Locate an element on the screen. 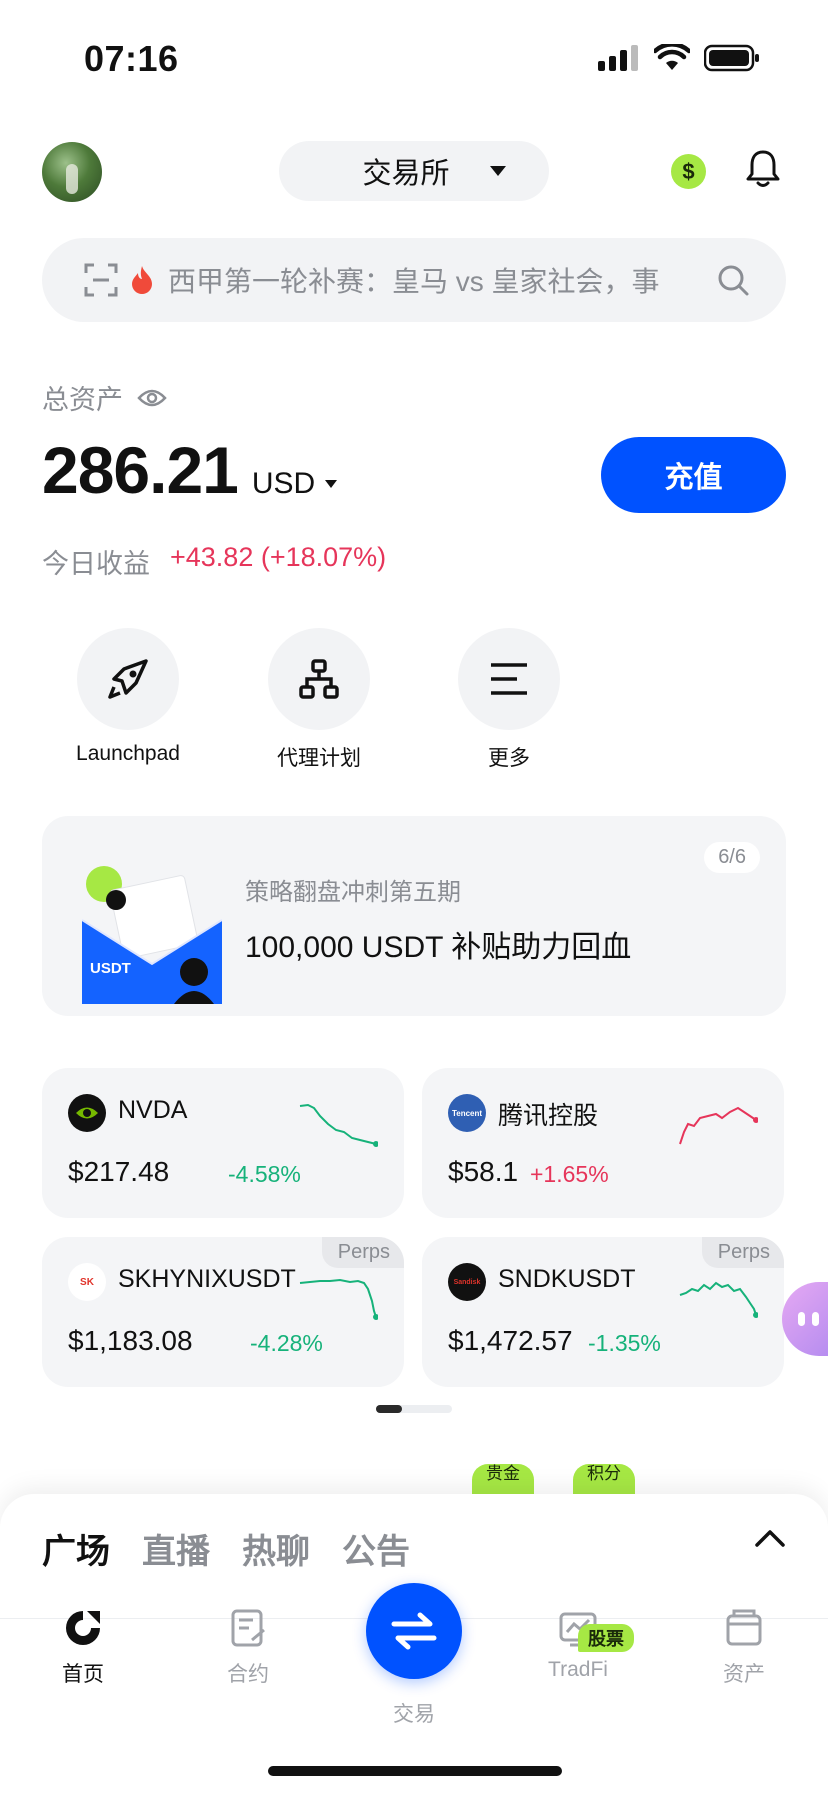 Image resolution: width=828 pixels, height=1796 pixels. feed-tabs: 广场 直播 热聊 公告 is located at coordinates (226, 1548).